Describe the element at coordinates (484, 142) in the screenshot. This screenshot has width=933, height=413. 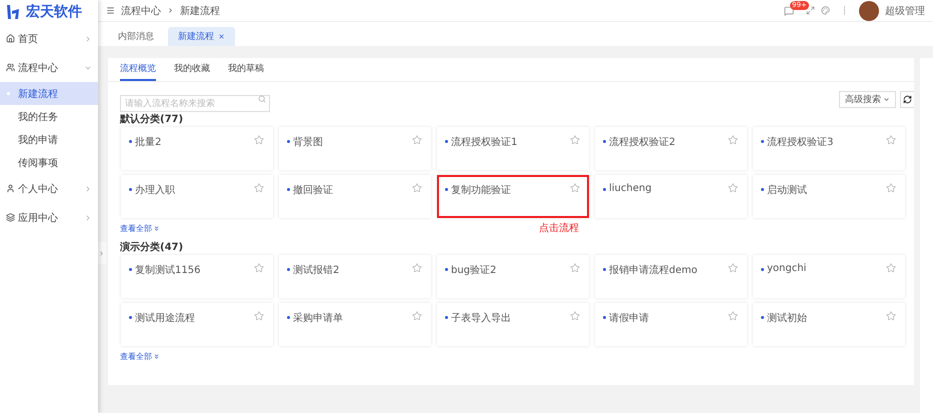
I see `flow-name: 流程授权验证1` at that location.